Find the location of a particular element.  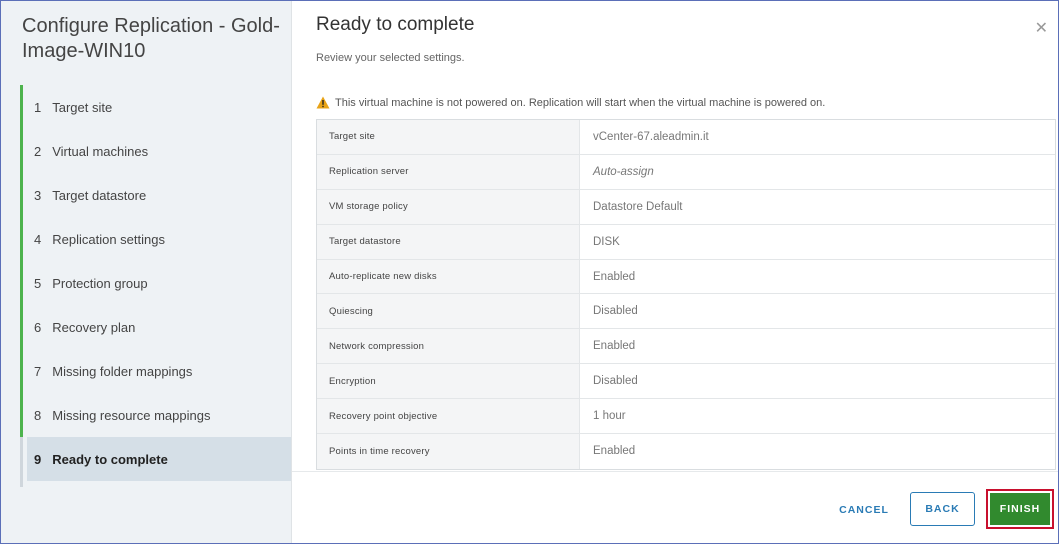

table-row: Target site vCenter-67.aleadmin.it is located at coordinates (686, 137).